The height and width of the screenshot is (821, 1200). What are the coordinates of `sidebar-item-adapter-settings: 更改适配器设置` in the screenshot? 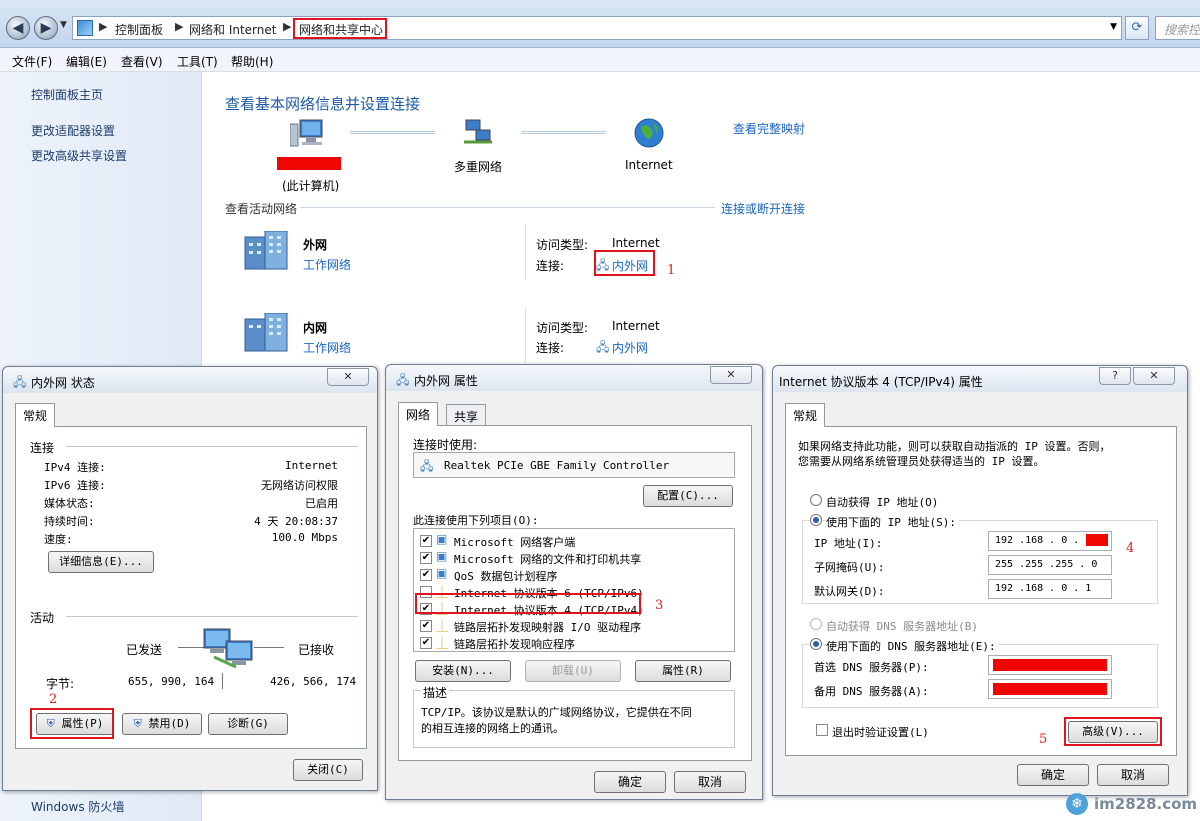 It's located at (73, 130).